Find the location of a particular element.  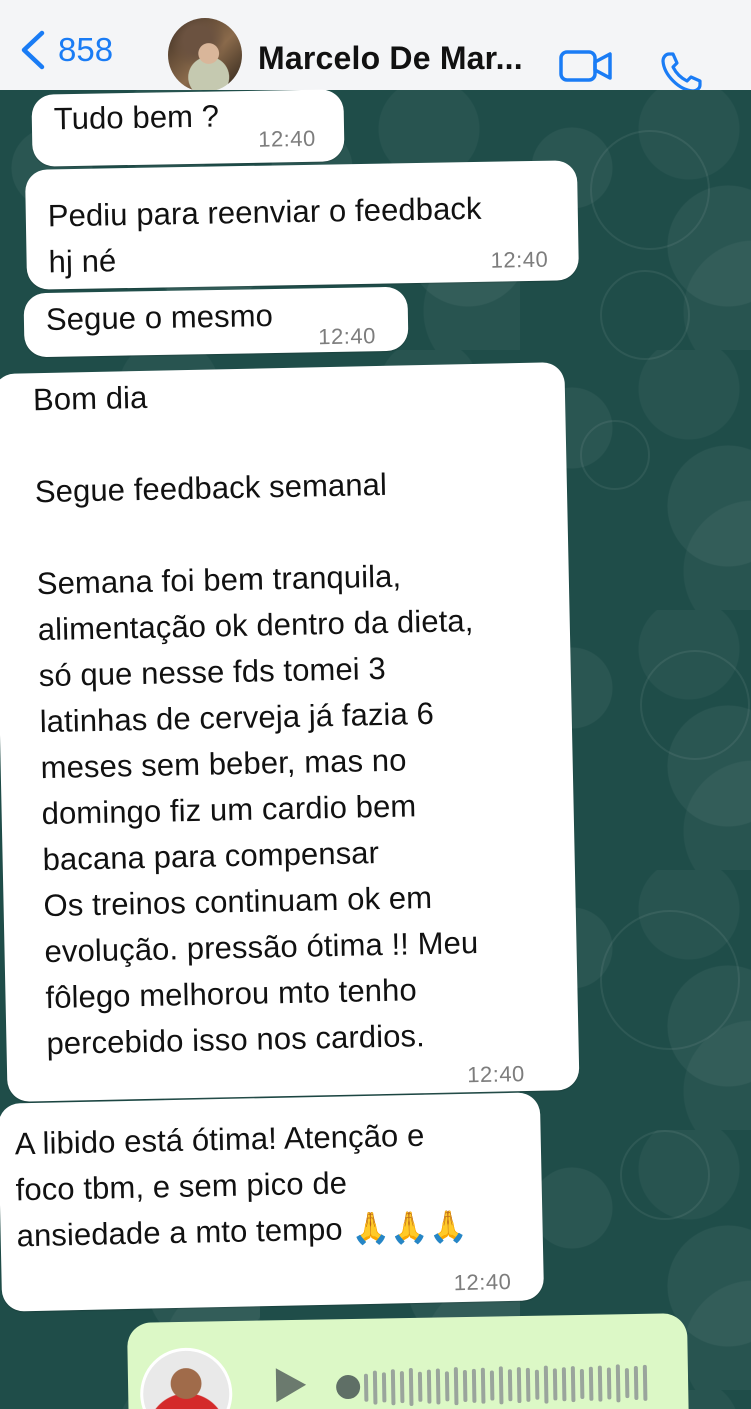

voice-message-bubble is located at coordinates (408, 1361).